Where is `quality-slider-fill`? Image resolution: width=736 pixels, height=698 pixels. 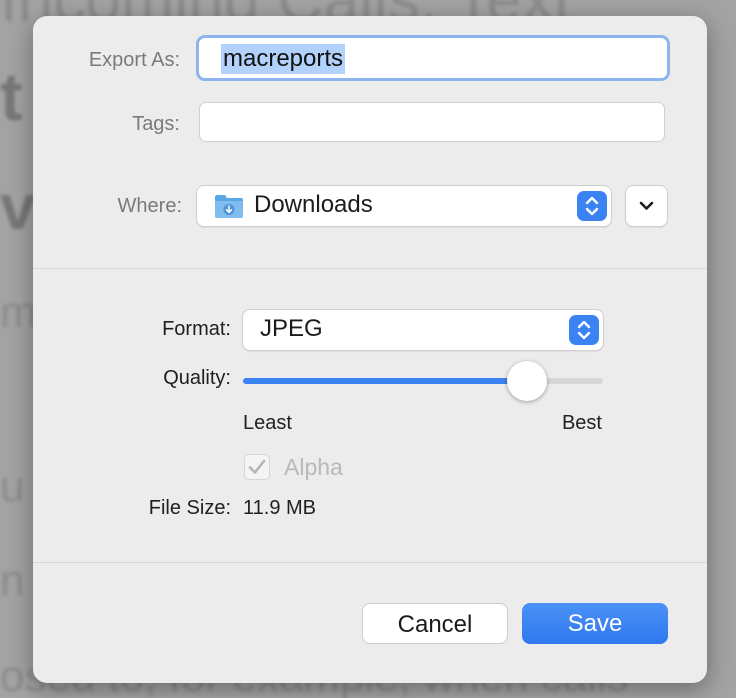 quality-slider-fill is located at coordinates (385, 381).